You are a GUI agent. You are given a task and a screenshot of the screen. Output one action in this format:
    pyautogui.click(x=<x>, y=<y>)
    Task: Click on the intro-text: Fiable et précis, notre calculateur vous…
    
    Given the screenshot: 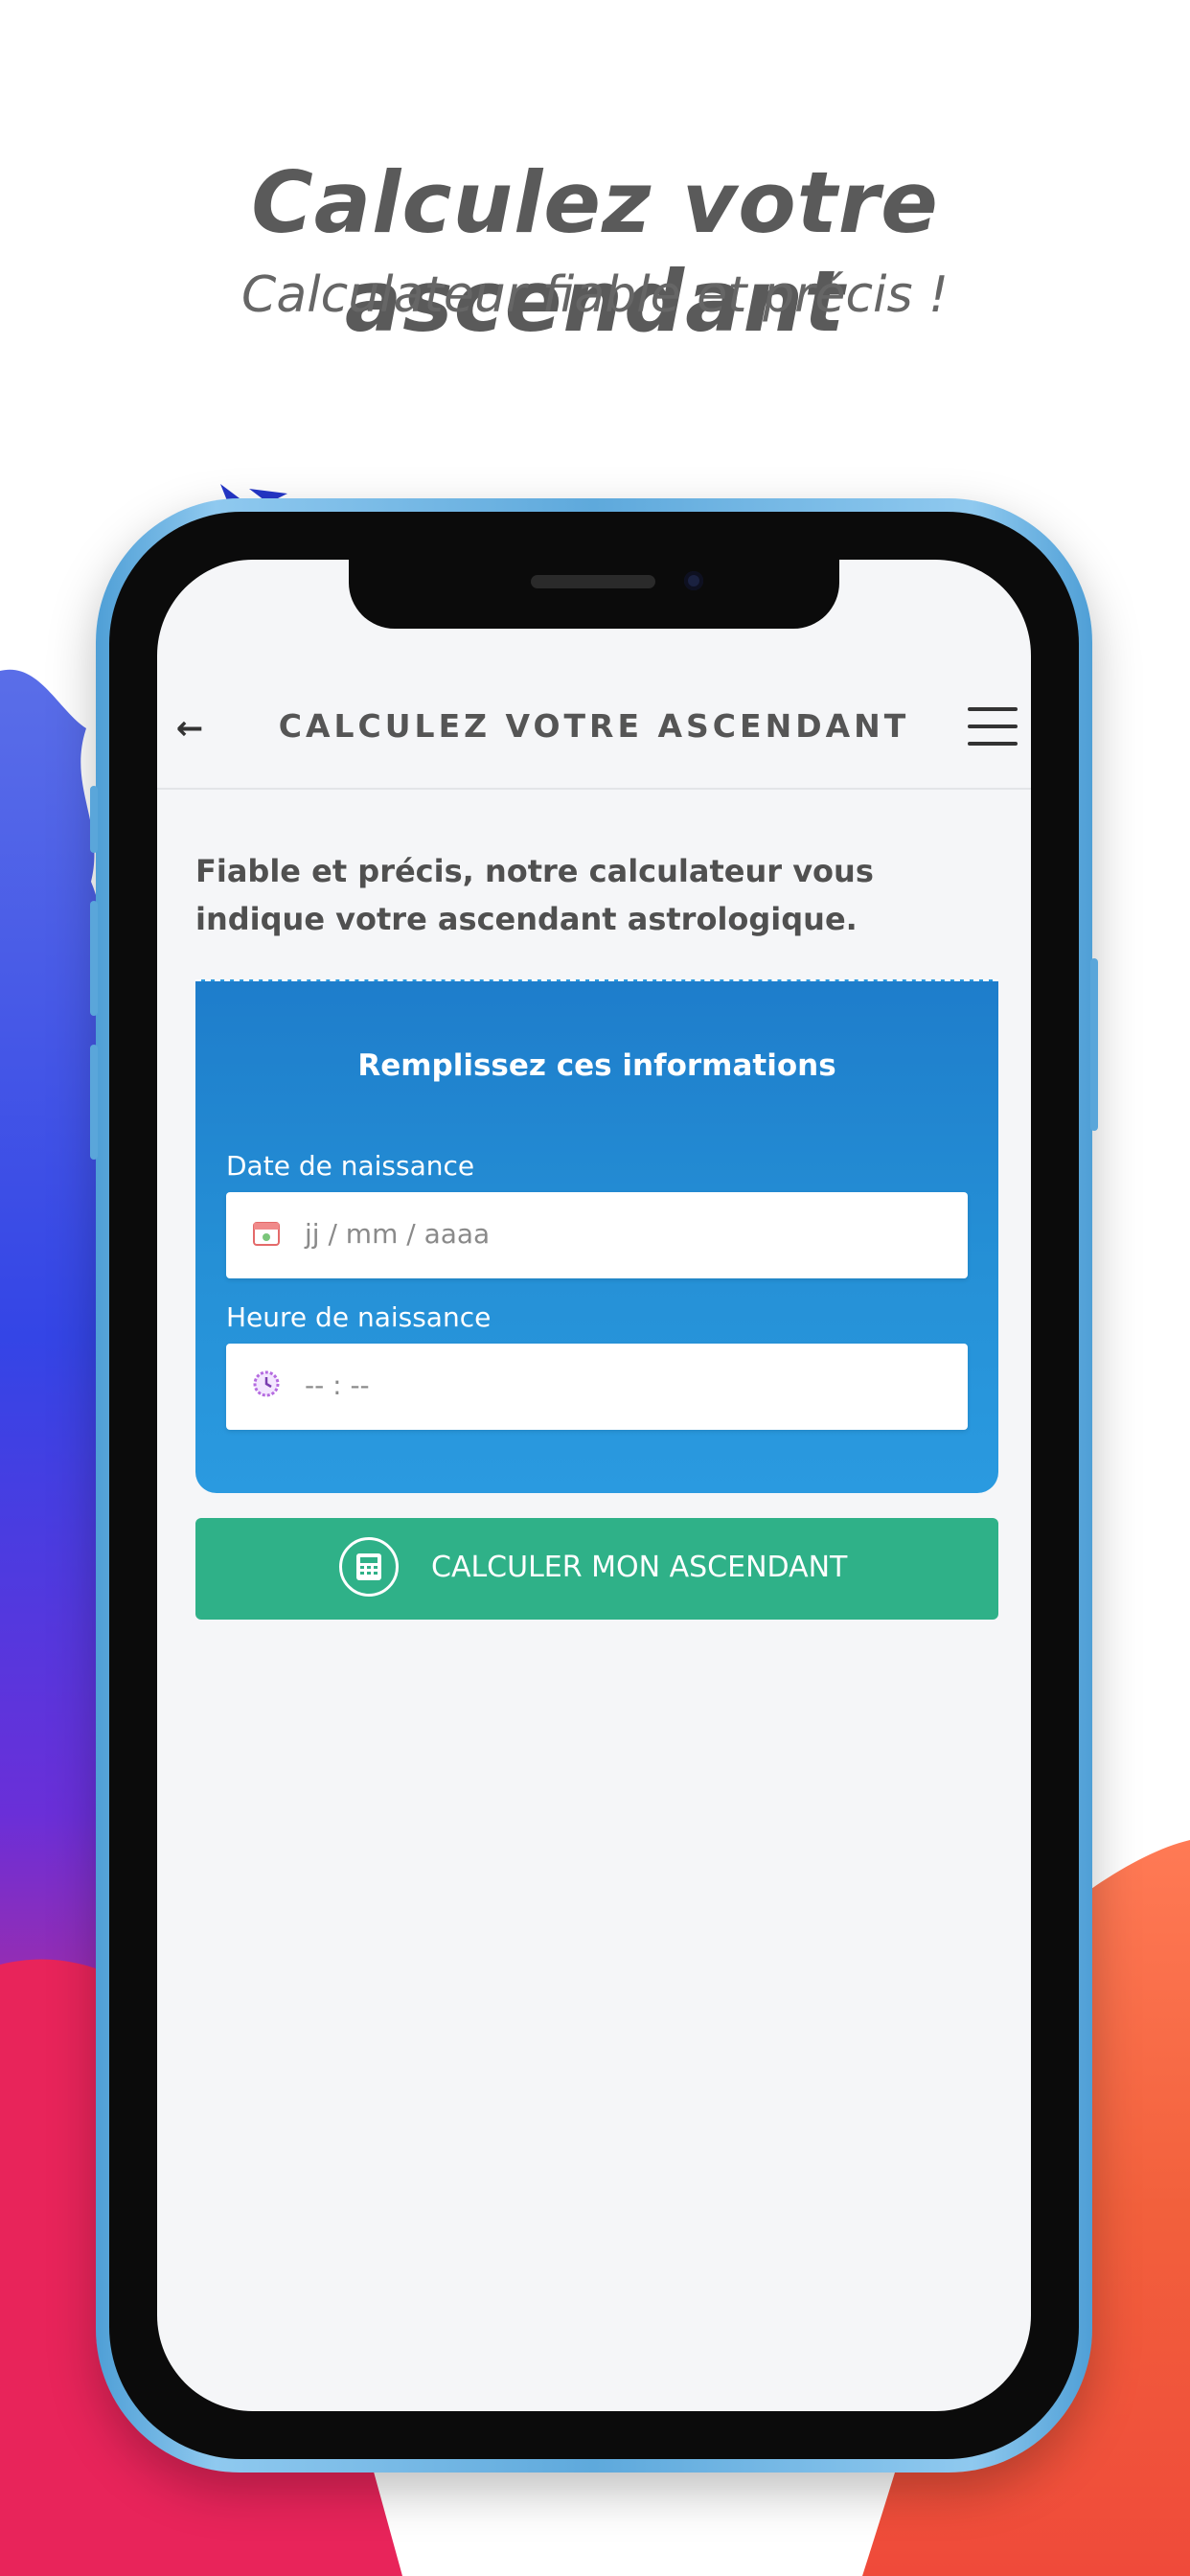 What is the action you would take?
    pyautogui.click(x=534, y=895)
    